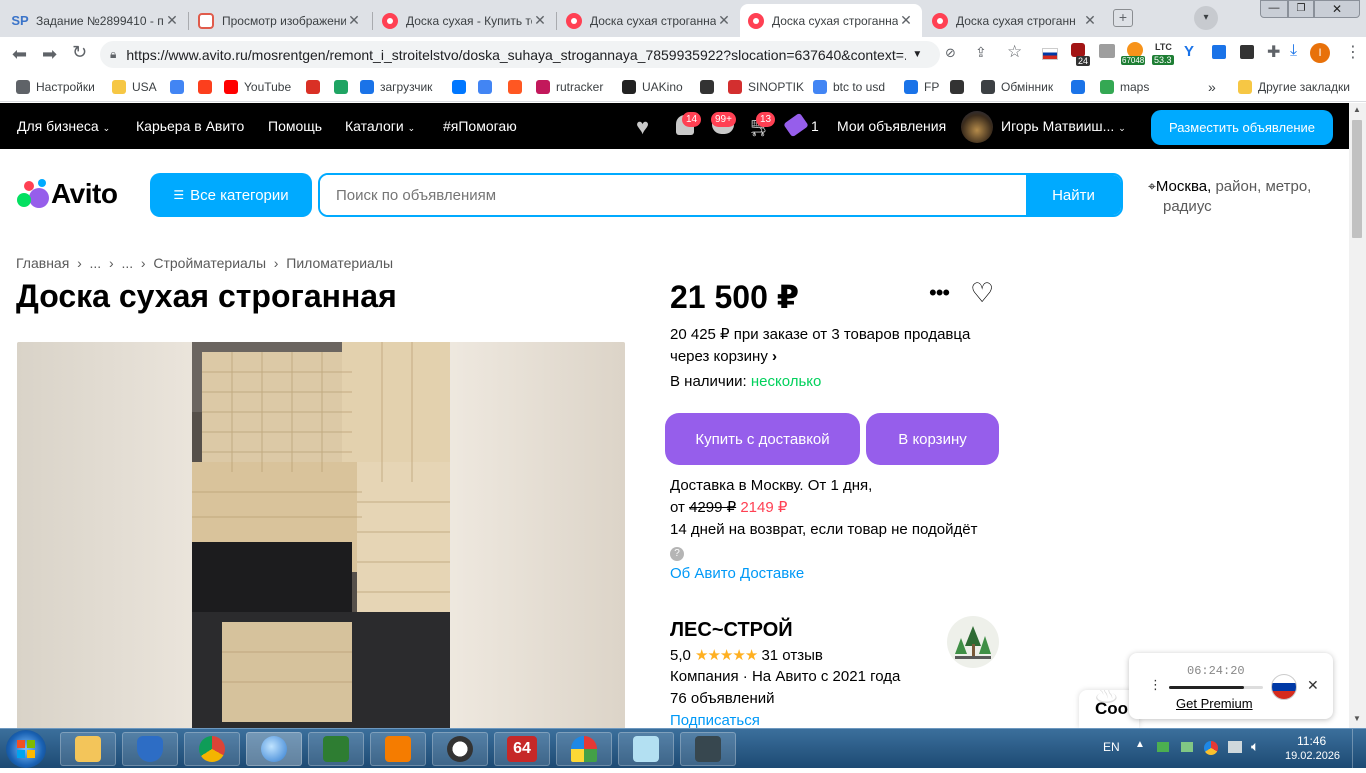 This screenshot has width=1366, height=773. Describe the element at coordinates (88, 749) in the screenshot. I see `explorer-taskbar-button` at that location.